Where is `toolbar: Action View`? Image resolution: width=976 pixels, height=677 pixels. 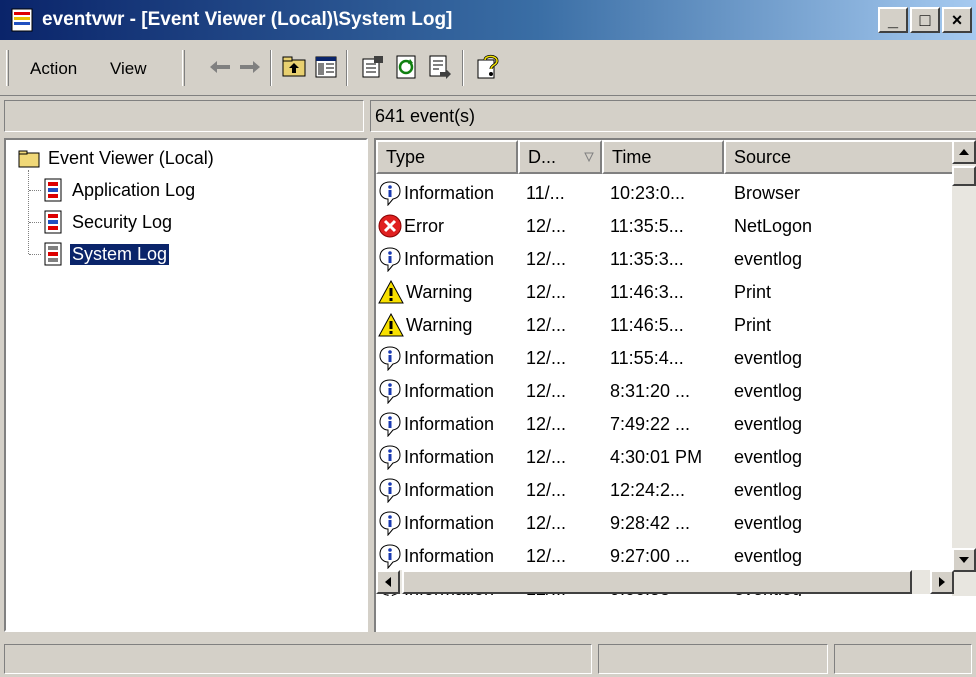
toolbar: Action View is located at coordinates (488, 68).